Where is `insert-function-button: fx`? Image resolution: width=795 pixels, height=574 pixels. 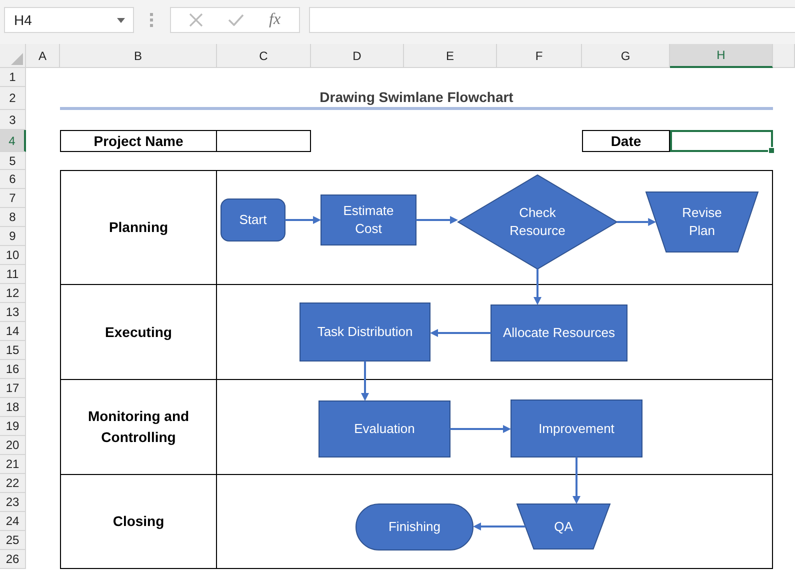 insert-function-button: fx is located at coordinates (275, 20).